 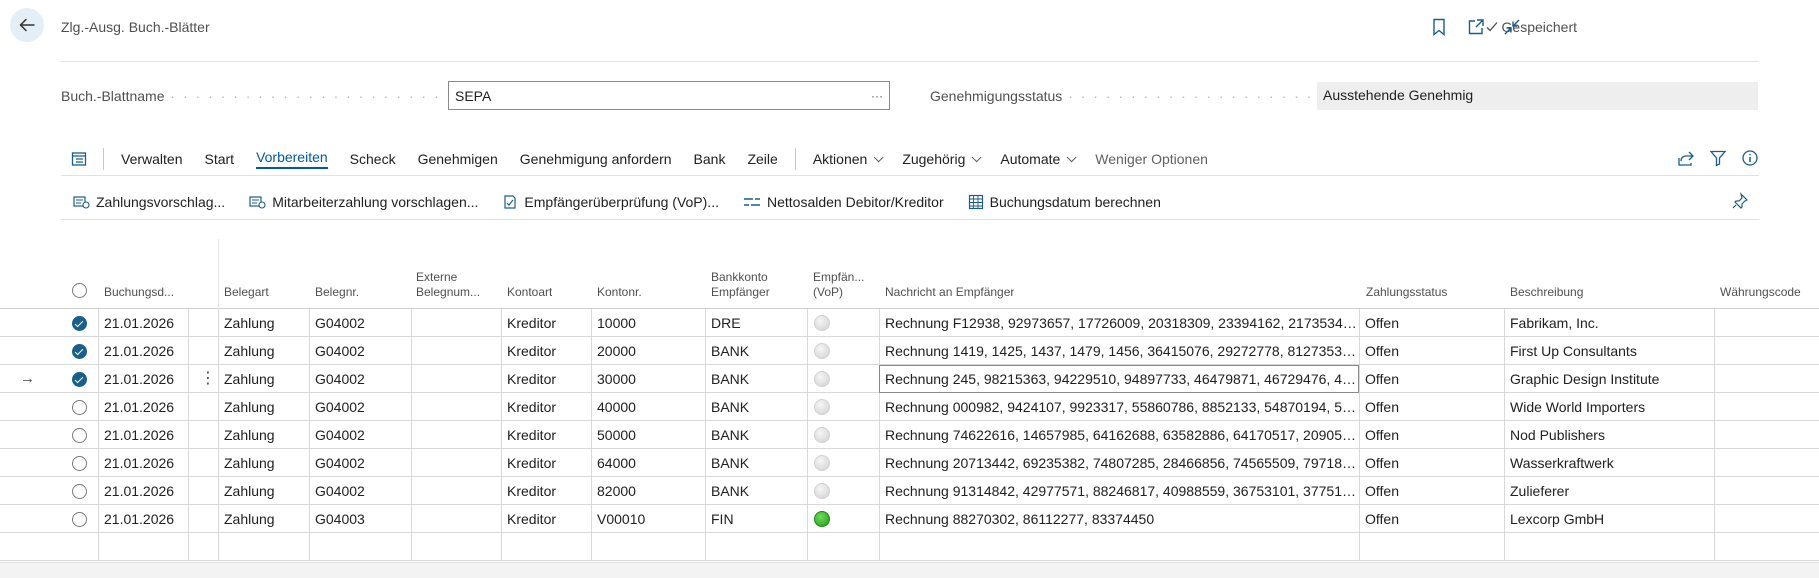 What do you see at coordinates (79, 159) in the screenshot?
I see `page-layout-button` at bounding box center [79, 159].